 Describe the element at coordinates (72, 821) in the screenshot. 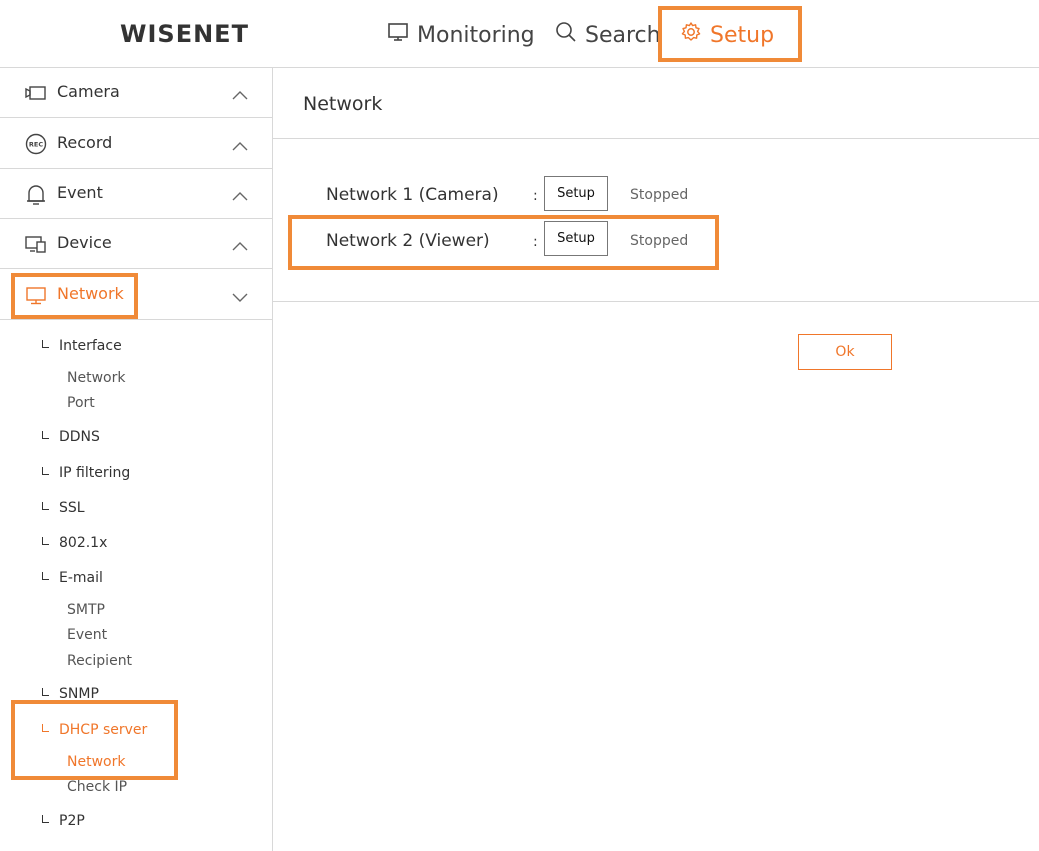

I see `tree-item-label: P2P` at that location.